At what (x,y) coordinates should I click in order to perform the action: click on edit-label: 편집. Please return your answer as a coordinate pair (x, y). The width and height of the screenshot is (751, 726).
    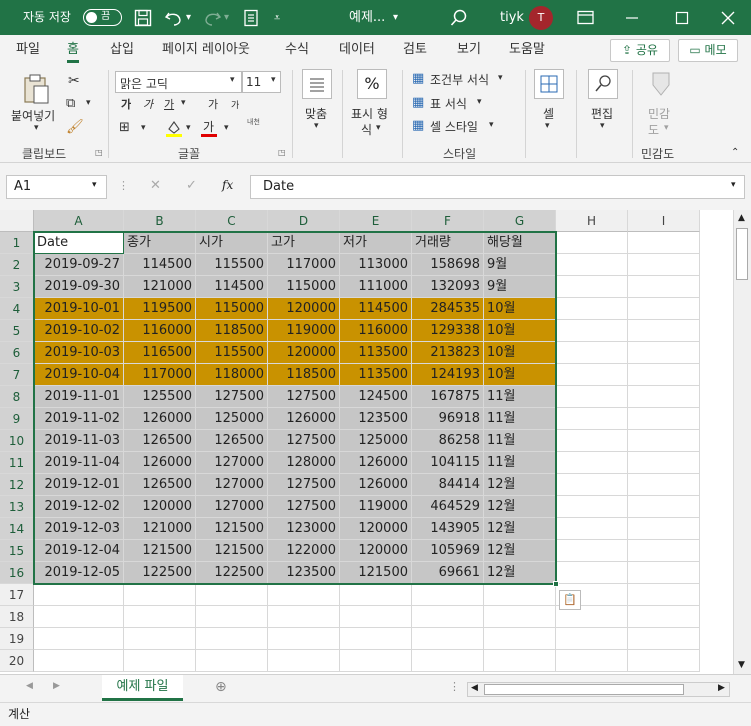
    Looking at the image, I should click on (602, 113).